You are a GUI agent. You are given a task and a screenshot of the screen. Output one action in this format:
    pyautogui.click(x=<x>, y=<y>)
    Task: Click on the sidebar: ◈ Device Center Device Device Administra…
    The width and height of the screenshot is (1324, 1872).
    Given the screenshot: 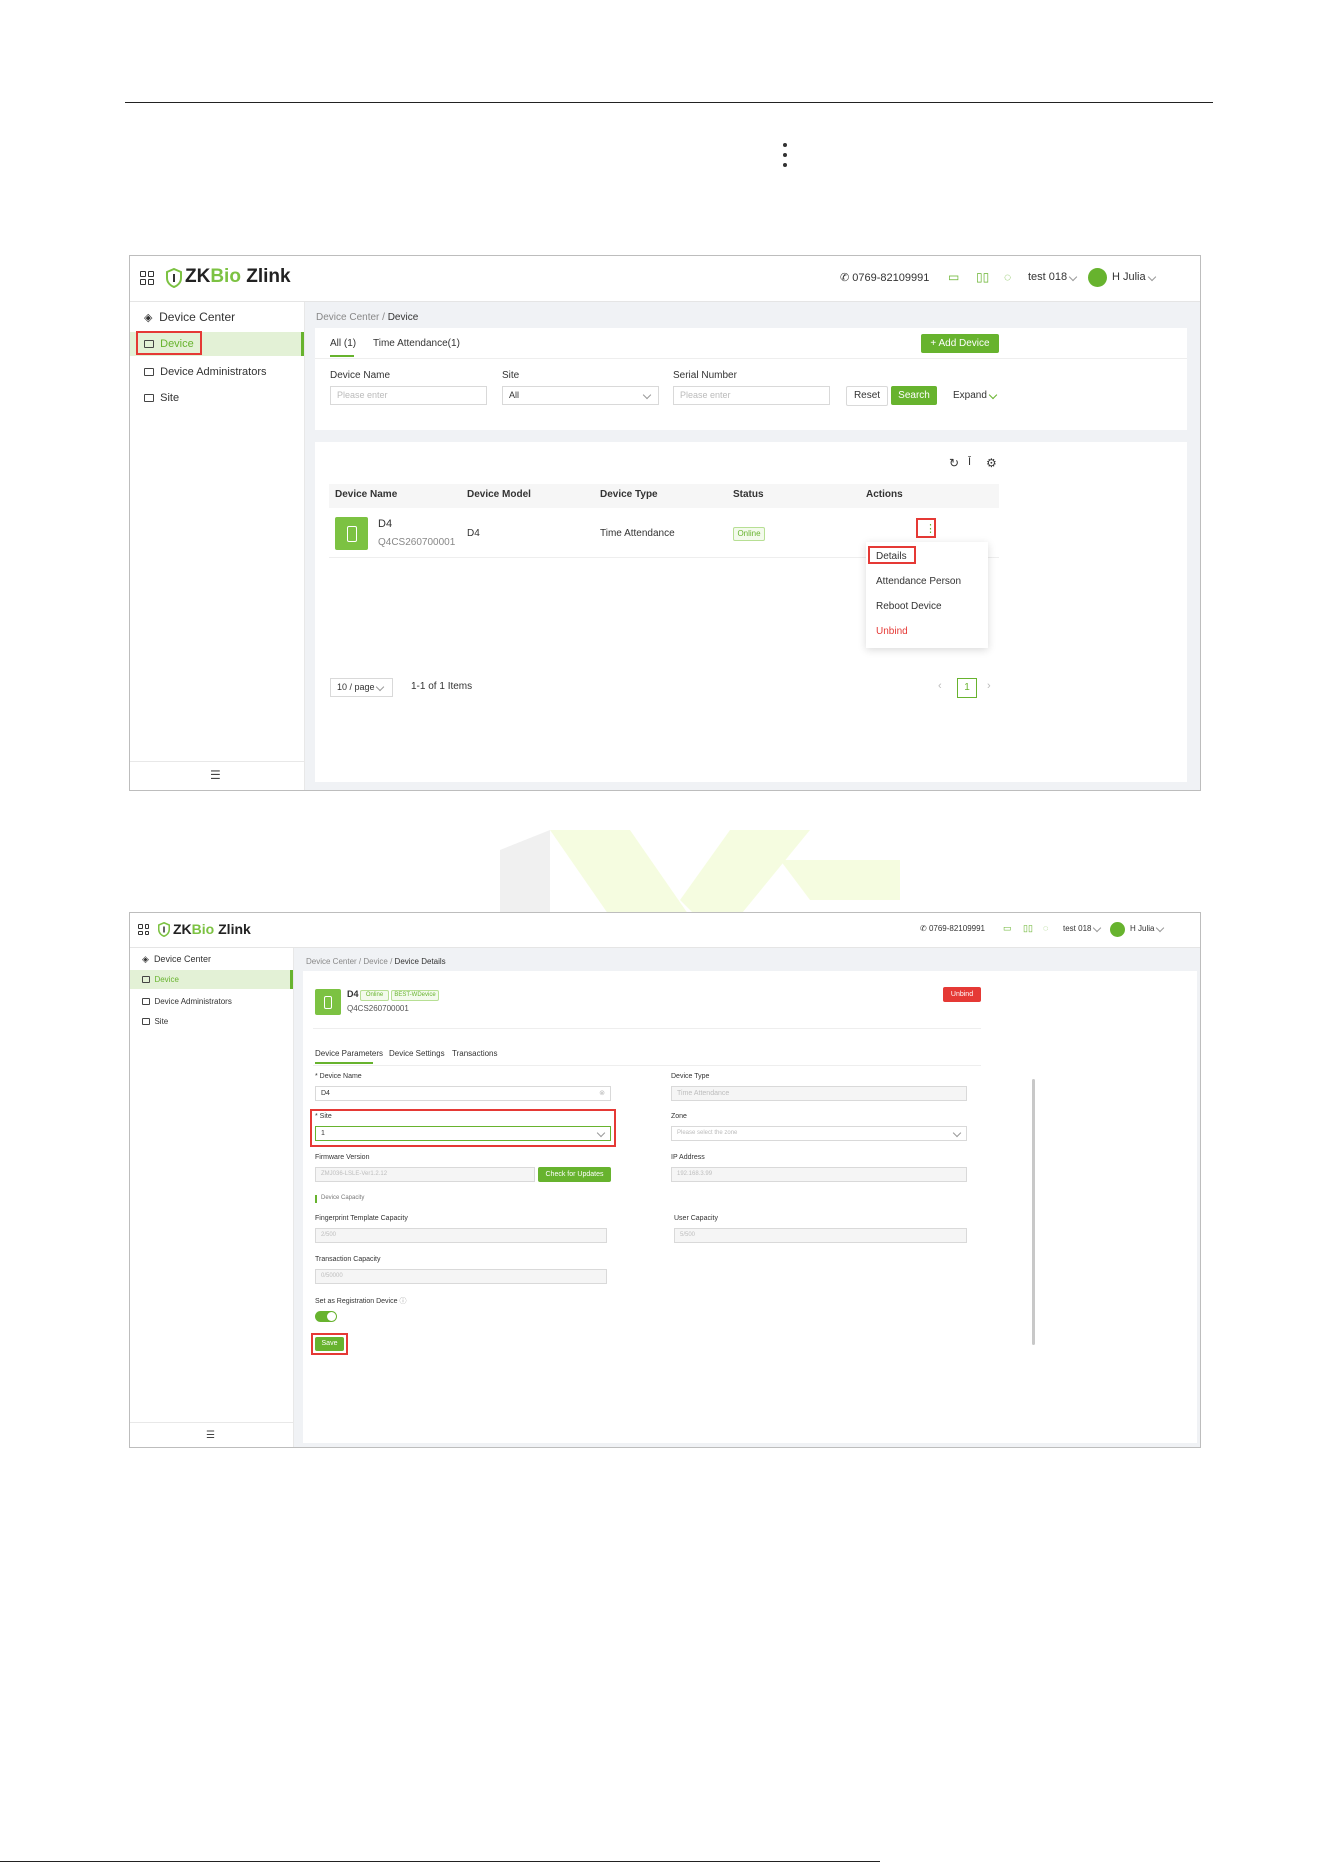 What is the action you would take?
    pyautogui.click(x=212, y=1197)
    